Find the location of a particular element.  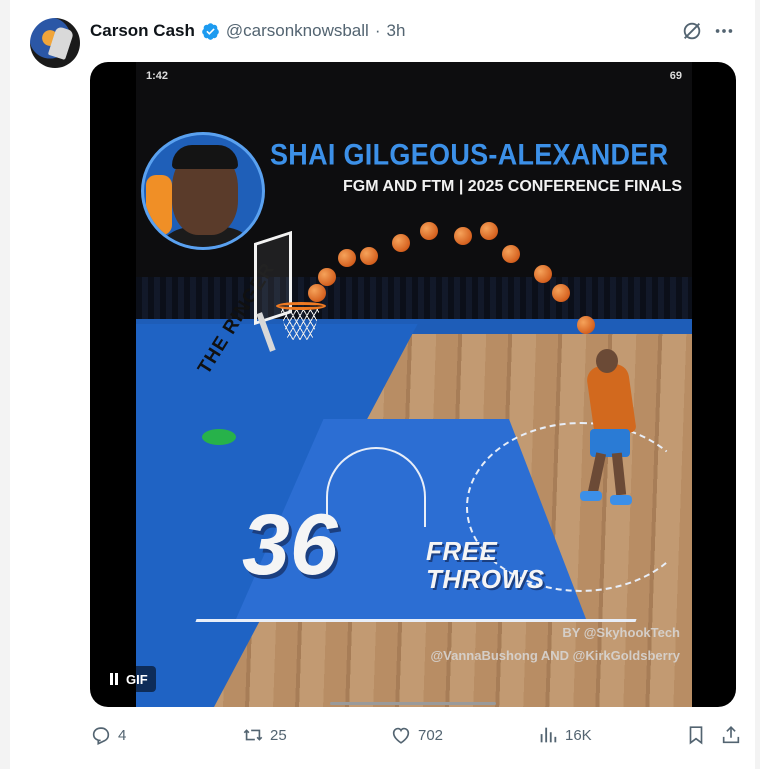

progress-indicator is located at coordinates (413, 703).